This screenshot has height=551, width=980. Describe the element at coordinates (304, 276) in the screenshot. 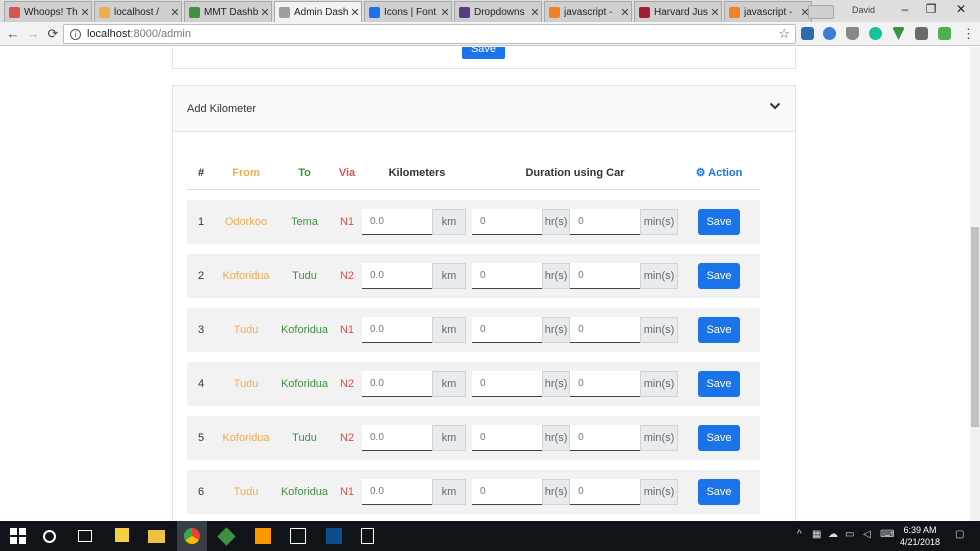

I see `row-to: Tudu` at that location.